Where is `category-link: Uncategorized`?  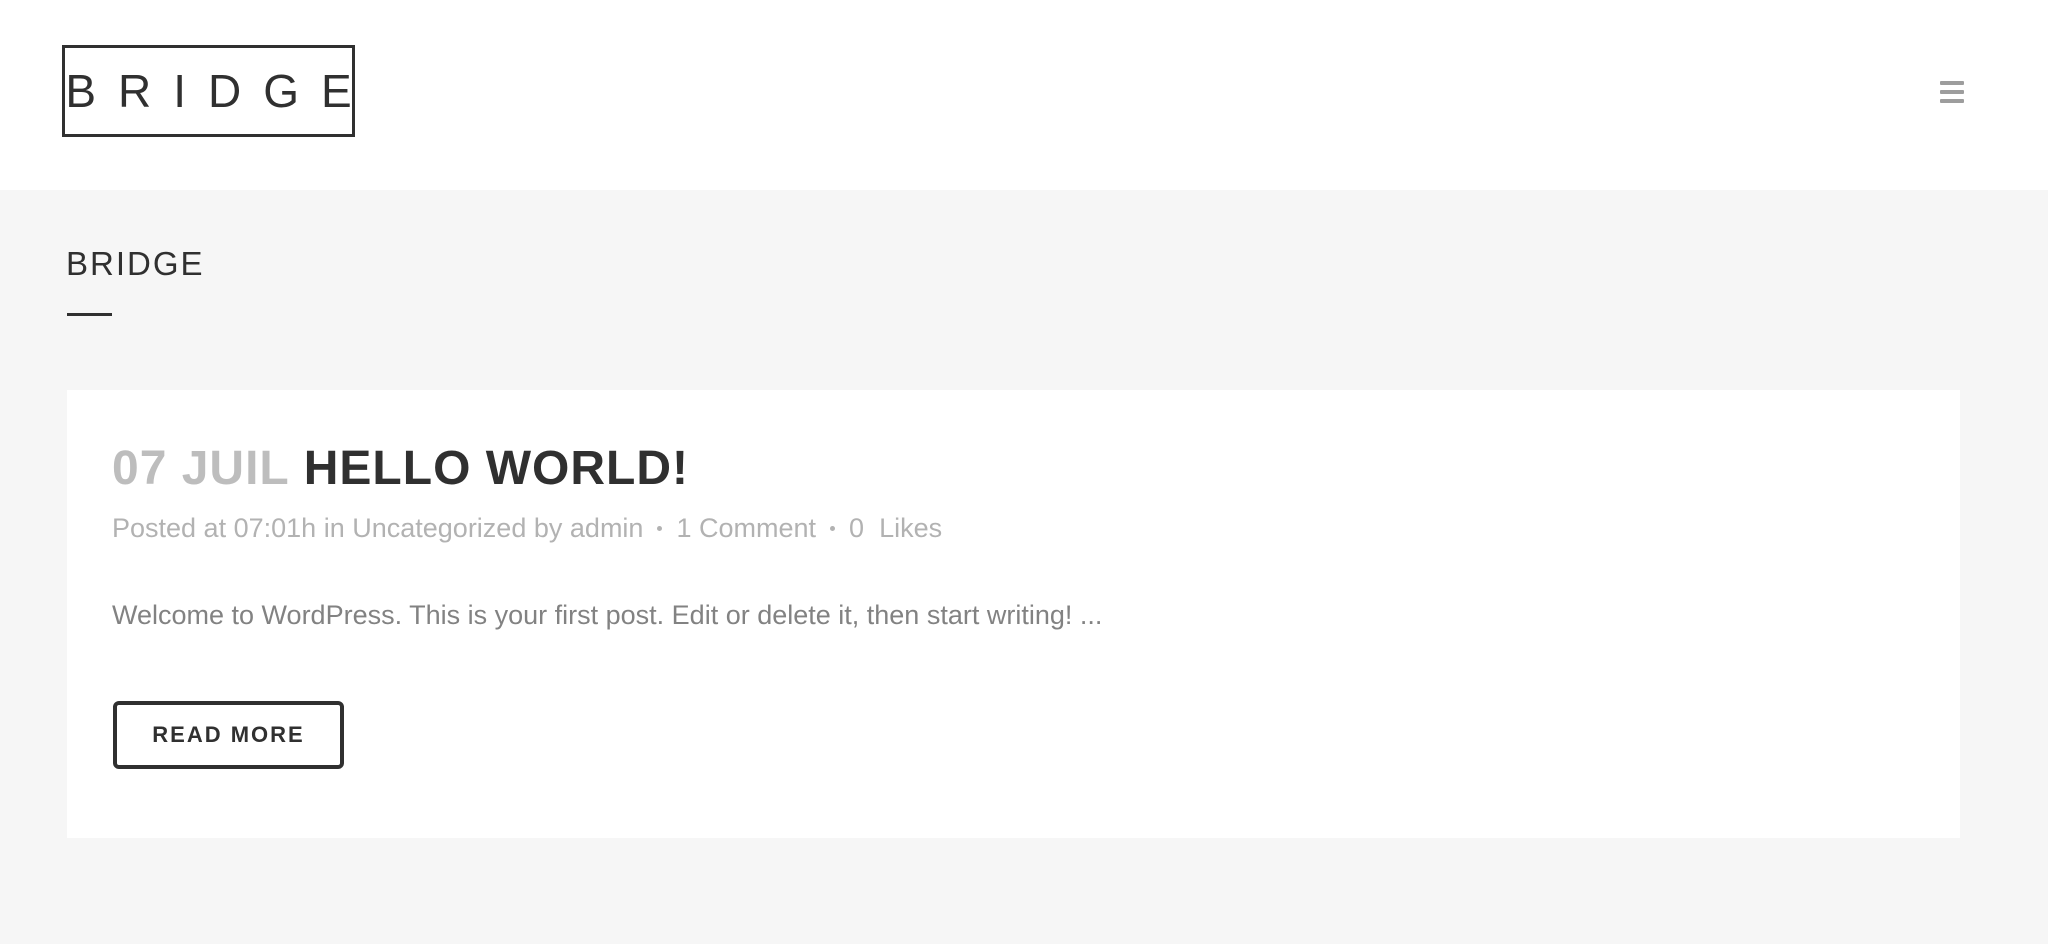 category-link: Uncategorized is located at coordinates (439, 528).